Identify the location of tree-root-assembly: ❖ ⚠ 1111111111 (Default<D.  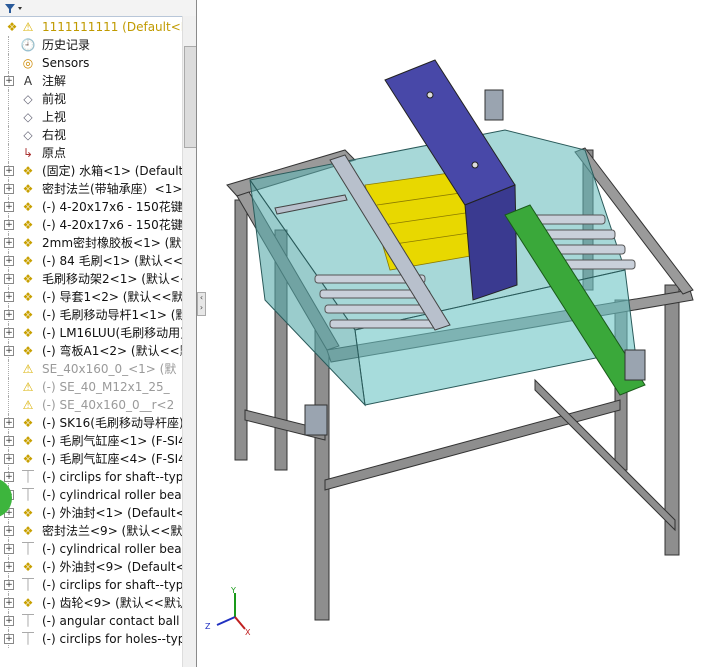
(95, 27).